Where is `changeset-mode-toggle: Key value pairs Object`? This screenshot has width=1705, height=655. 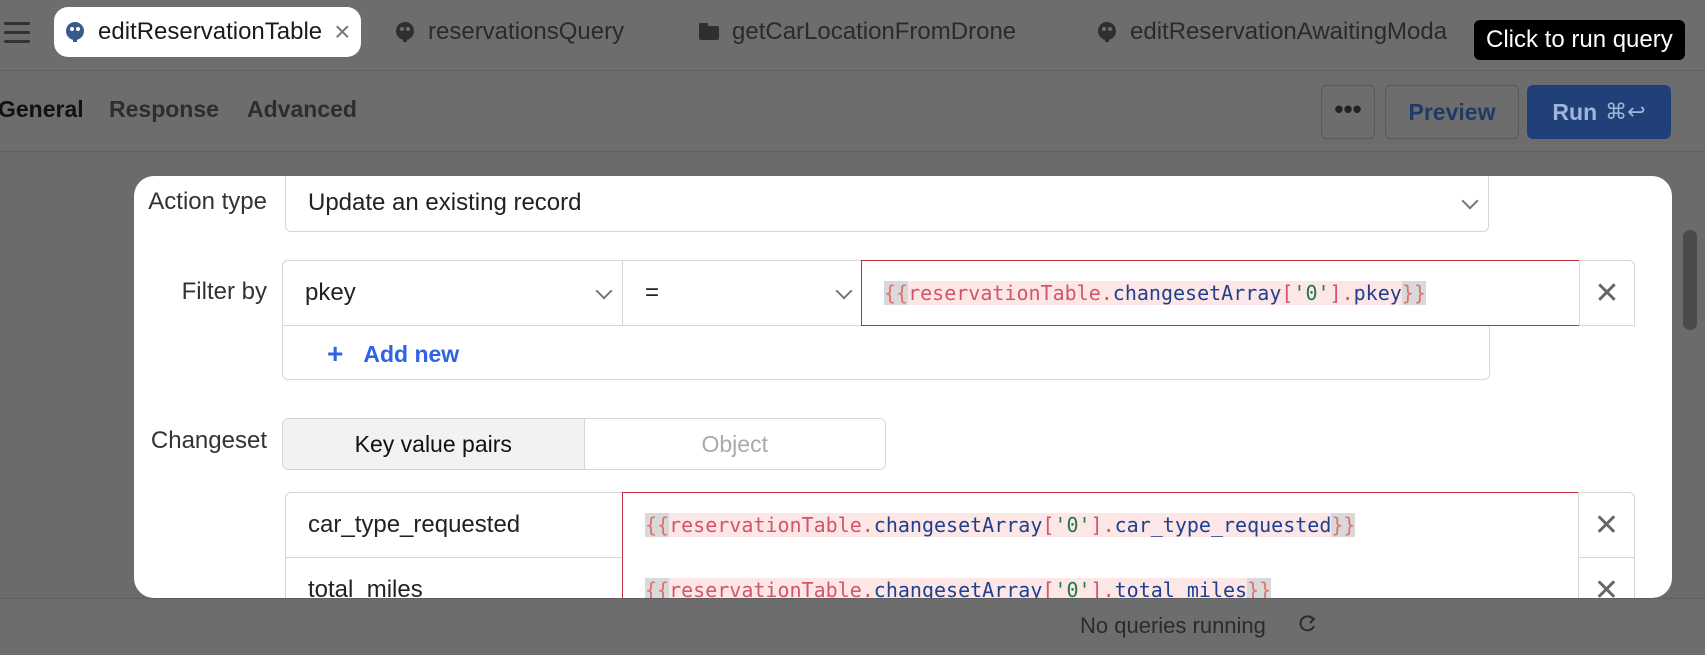
changeset-mode-toggle: Key value pairs Object is located at coordinates (584, 444).